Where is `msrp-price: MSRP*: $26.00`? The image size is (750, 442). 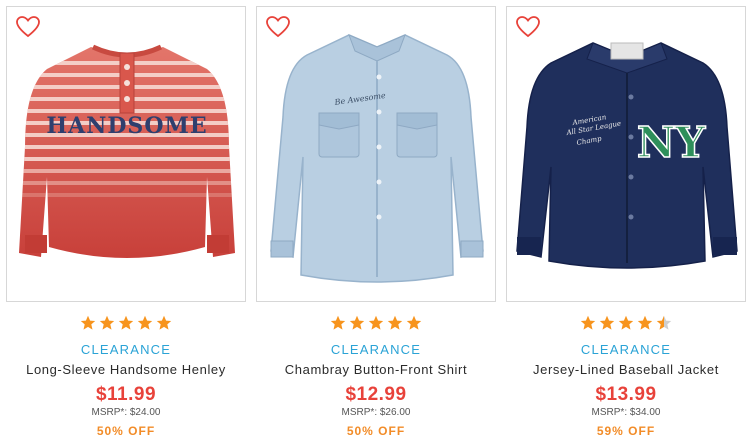
msrp-price: MSRP*: $26.00 is located at coordinates (376, 412).